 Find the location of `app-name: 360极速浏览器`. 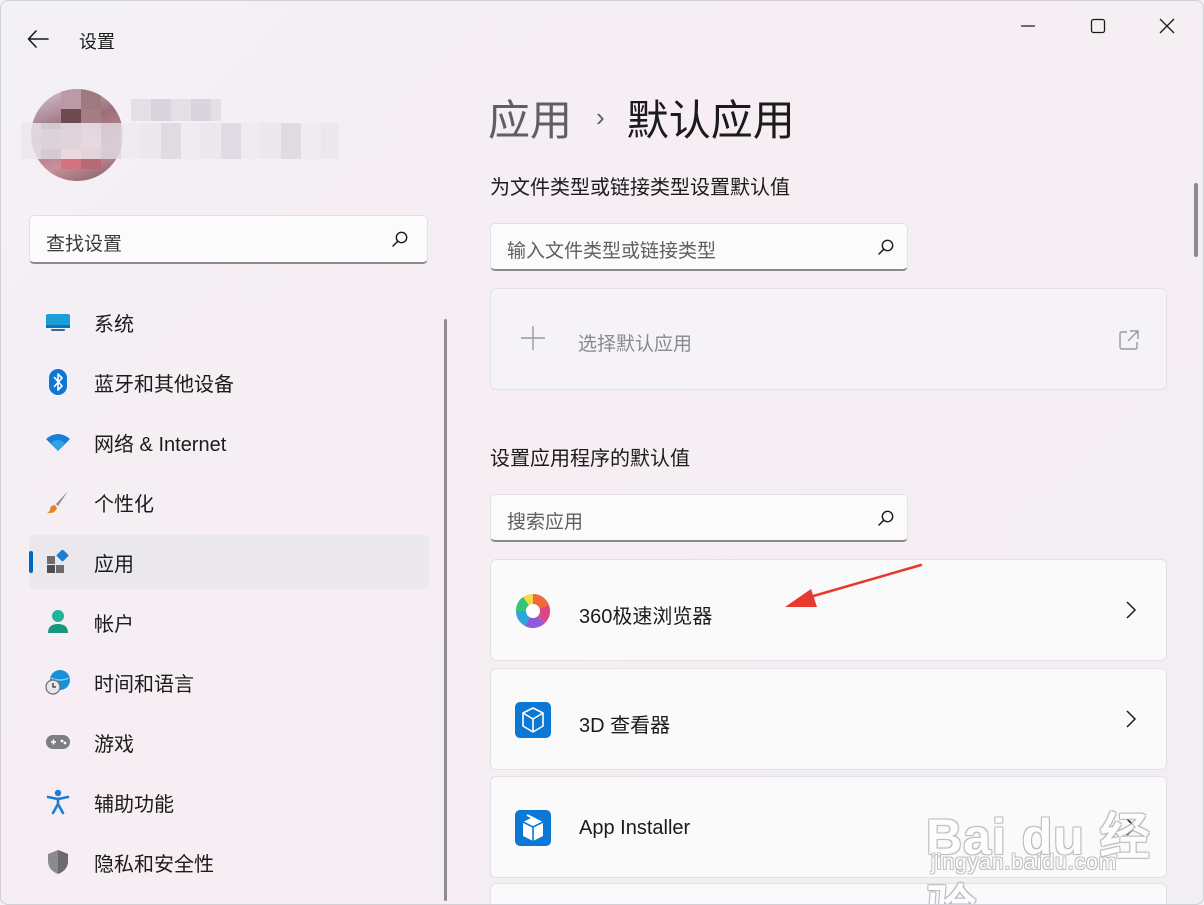

app-name: 360极速浏览器 is located at coordinates (646, 617).